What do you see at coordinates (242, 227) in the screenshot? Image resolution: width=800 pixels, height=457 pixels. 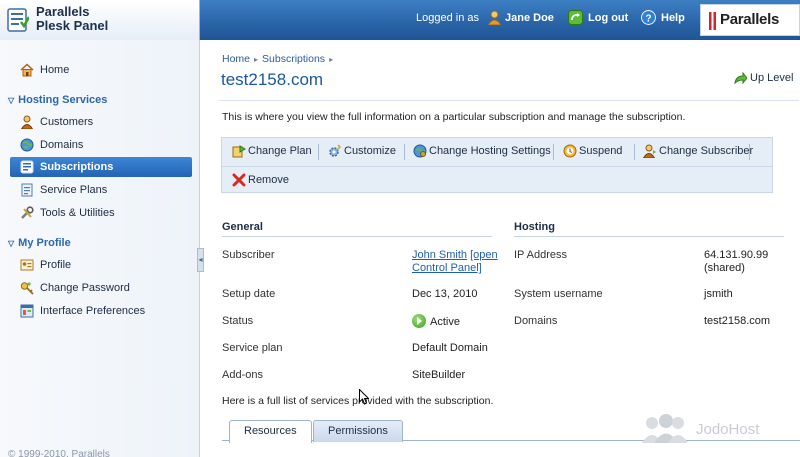 I see `general-heading: General` at bounding box center [242, 227].